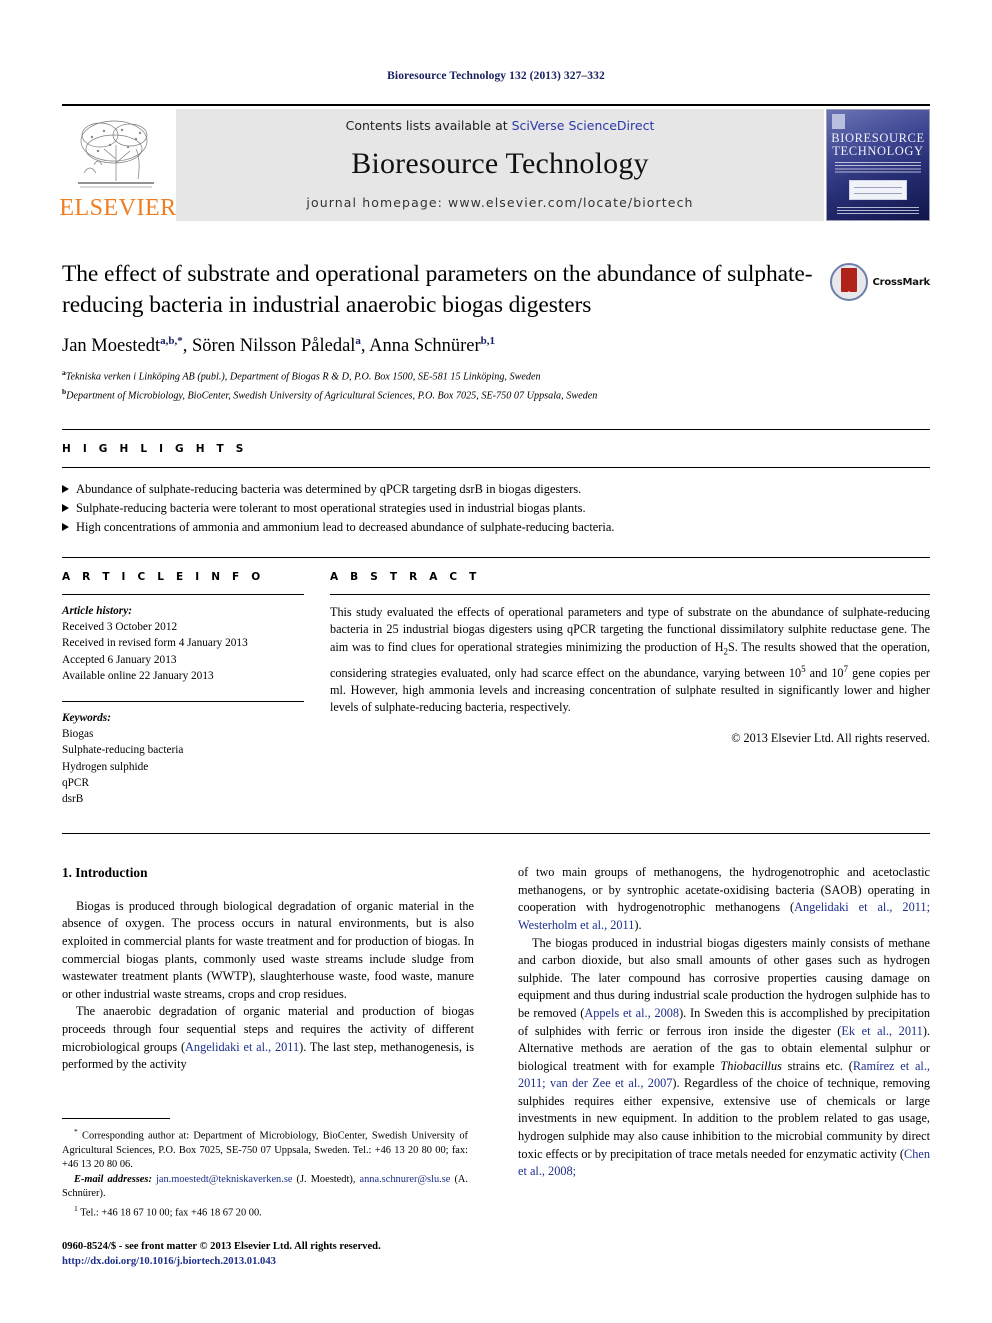 The width and height of the screenshot is (992, 1323). I want to click on abstract-part-3: and 10, so click(824, 672).